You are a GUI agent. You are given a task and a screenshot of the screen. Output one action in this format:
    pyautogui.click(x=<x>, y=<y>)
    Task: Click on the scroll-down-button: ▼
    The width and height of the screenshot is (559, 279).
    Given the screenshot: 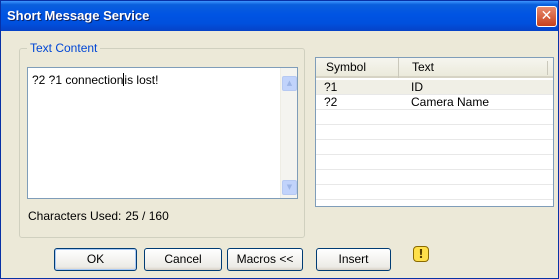 What is the action you would take?
    pyautogui.click(x=289, y=187)
    